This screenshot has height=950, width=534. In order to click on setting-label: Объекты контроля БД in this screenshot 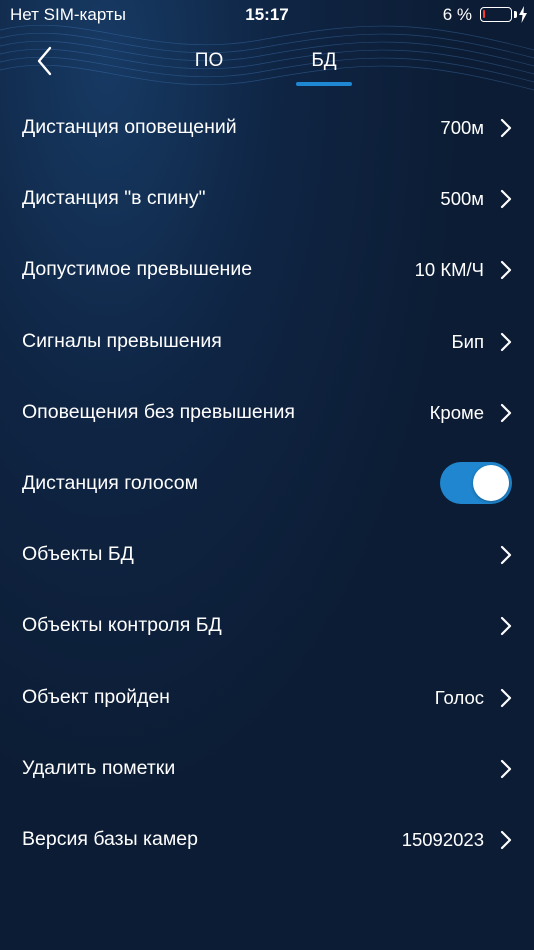, I will do `click(122, 625)`.